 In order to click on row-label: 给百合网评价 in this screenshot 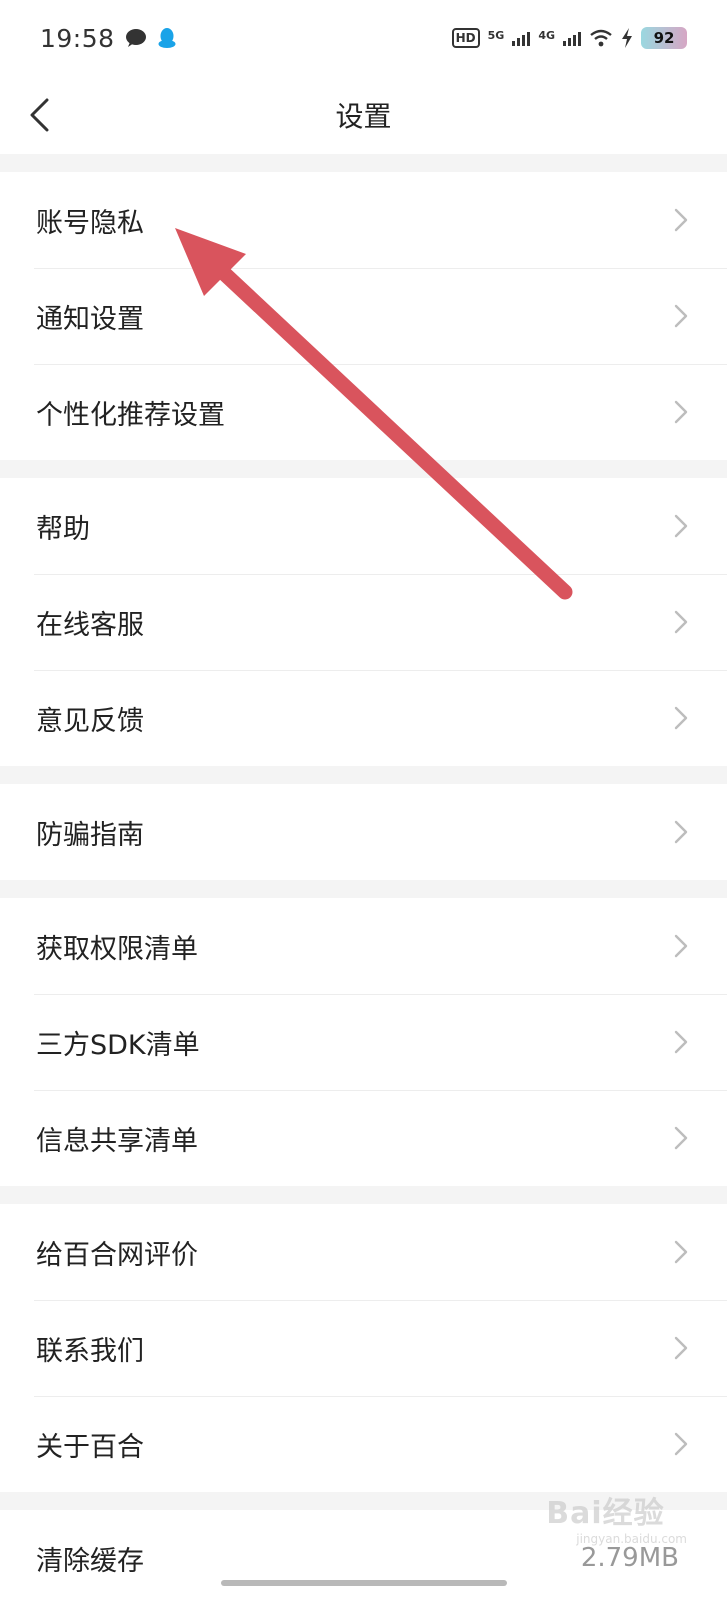, I will do `click(117, 1255)`.